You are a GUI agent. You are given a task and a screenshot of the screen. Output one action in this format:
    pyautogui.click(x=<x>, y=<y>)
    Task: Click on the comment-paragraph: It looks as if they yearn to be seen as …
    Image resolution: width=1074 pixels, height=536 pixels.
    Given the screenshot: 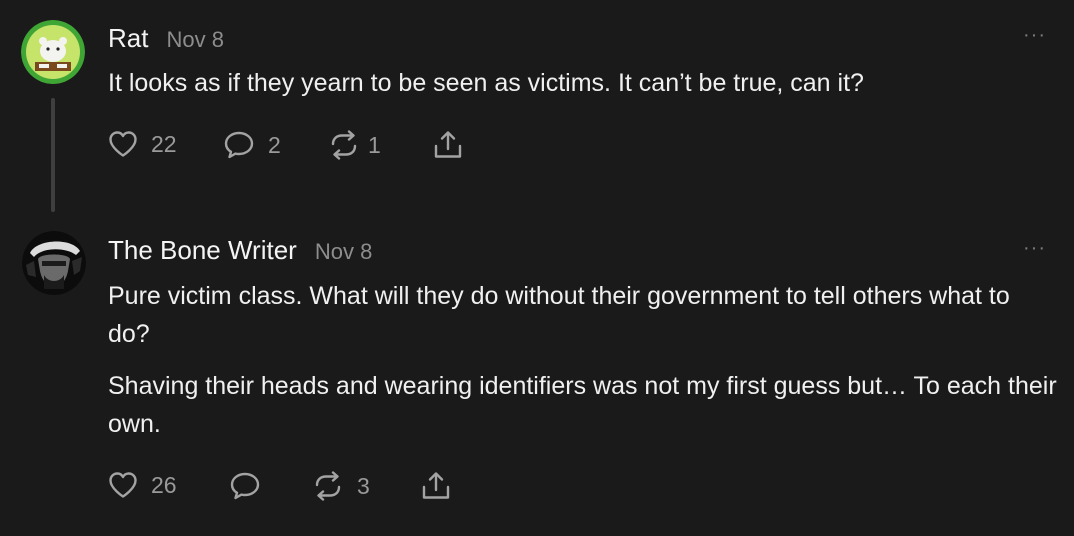 What is the action you would take?
    pyautogui.click(x=486, y=83)
    